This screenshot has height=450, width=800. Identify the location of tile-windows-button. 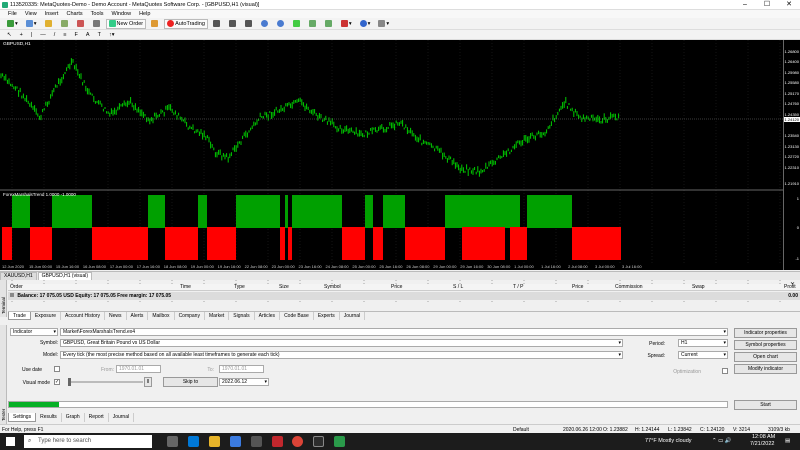
(297, 24).